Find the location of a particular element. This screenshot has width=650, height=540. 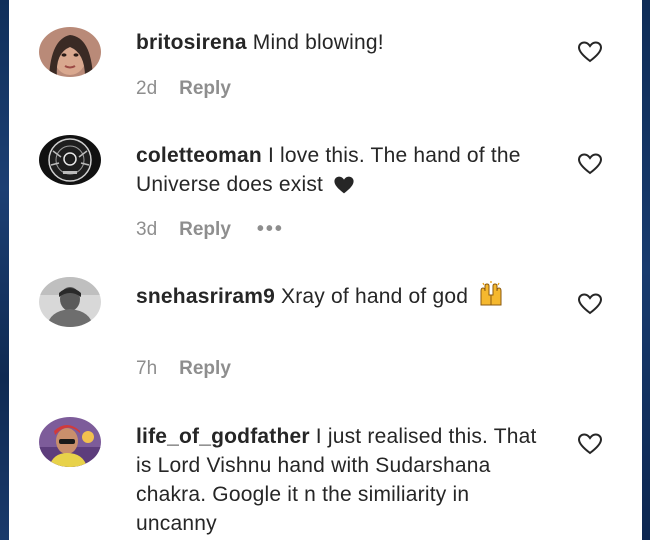

comment-meta: 3d Reply ••• is located at coordinates (210, 229).